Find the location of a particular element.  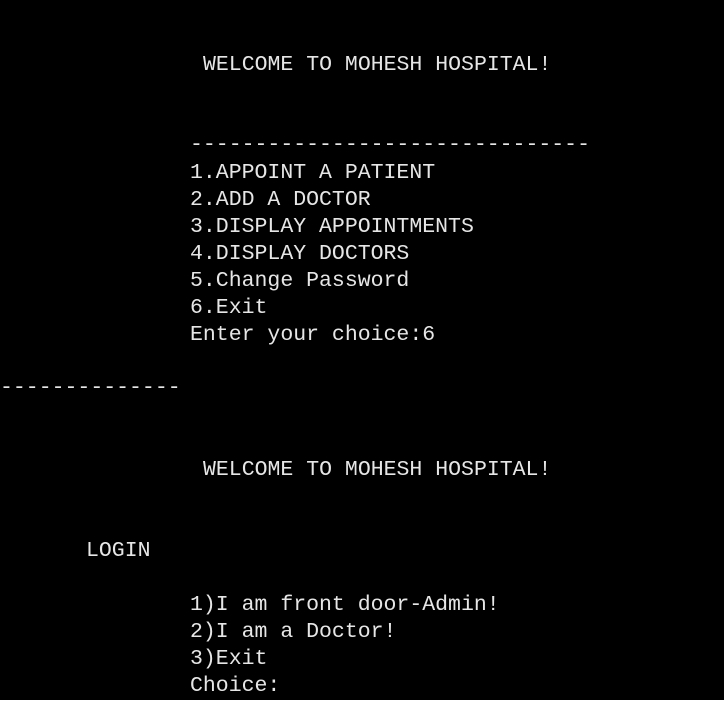

menu-option-display-appointments: 3.DISPLAY APPOINTMENTS is located at coordinates (332, 227).